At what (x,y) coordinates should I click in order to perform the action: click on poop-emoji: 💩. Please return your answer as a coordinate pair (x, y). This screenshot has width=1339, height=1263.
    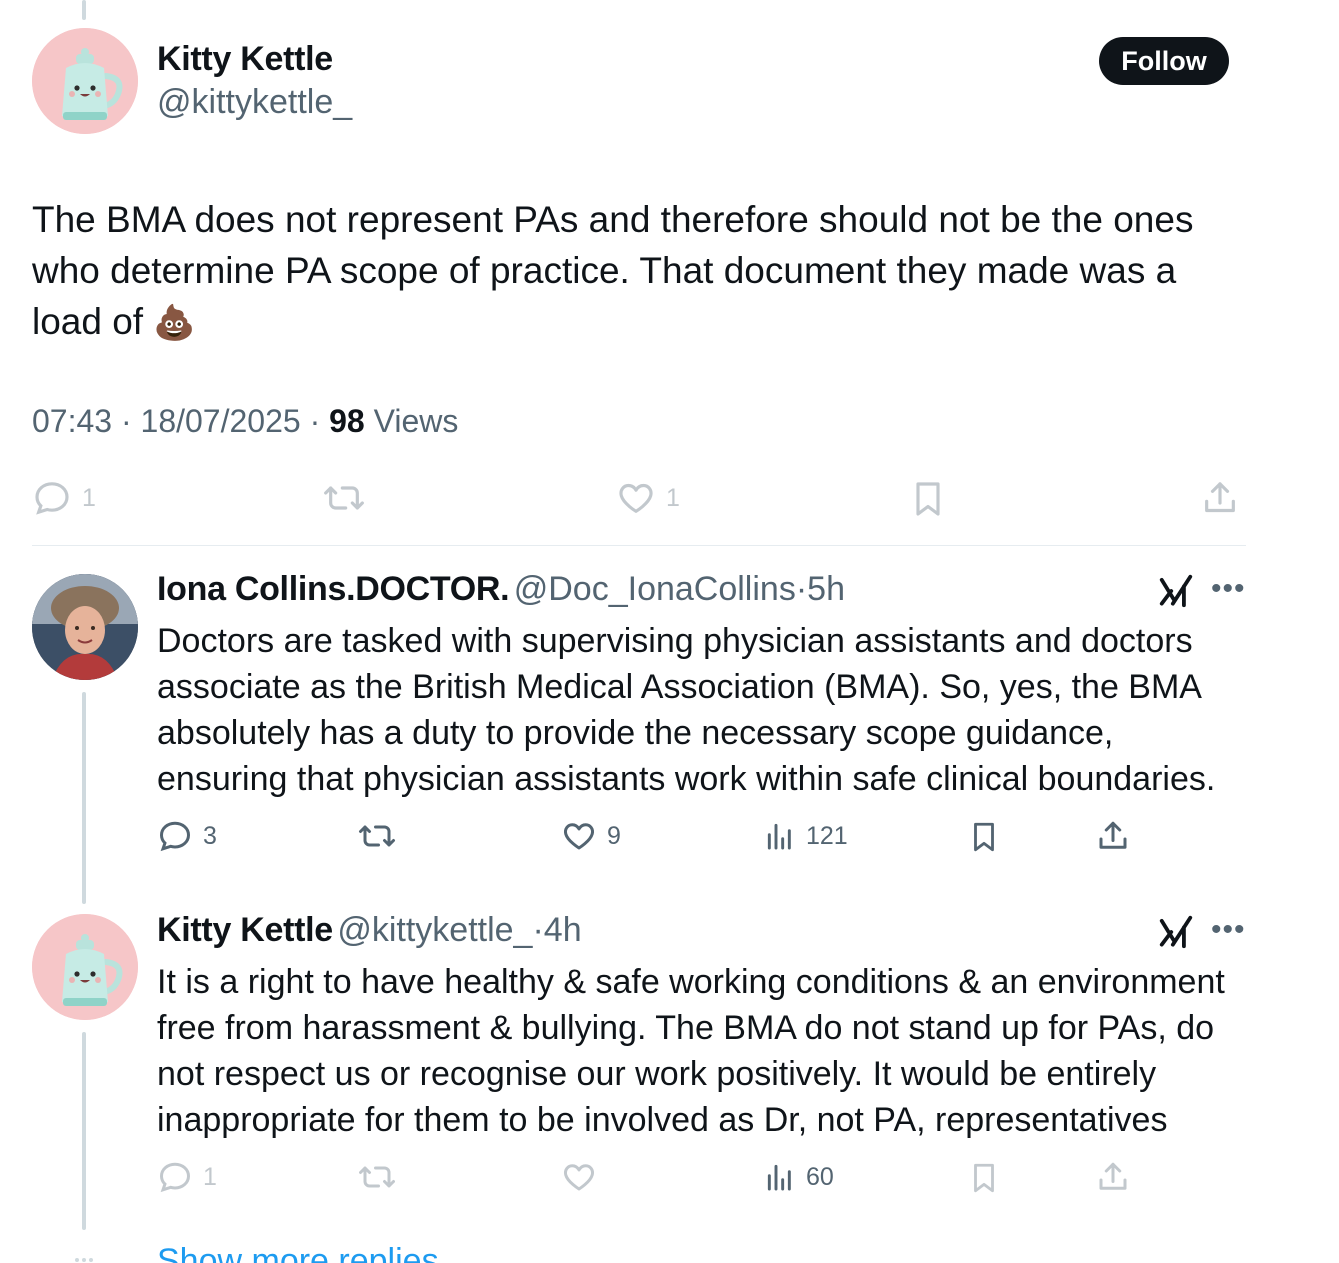
    Looking at the image, I should click on (174, 323).